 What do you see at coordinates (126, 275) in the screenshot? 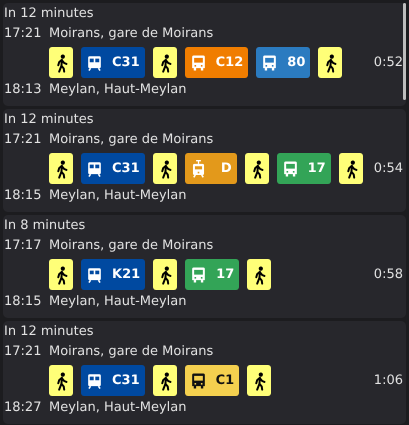
I see `line-number: K21` at bounding box center [126, 275].